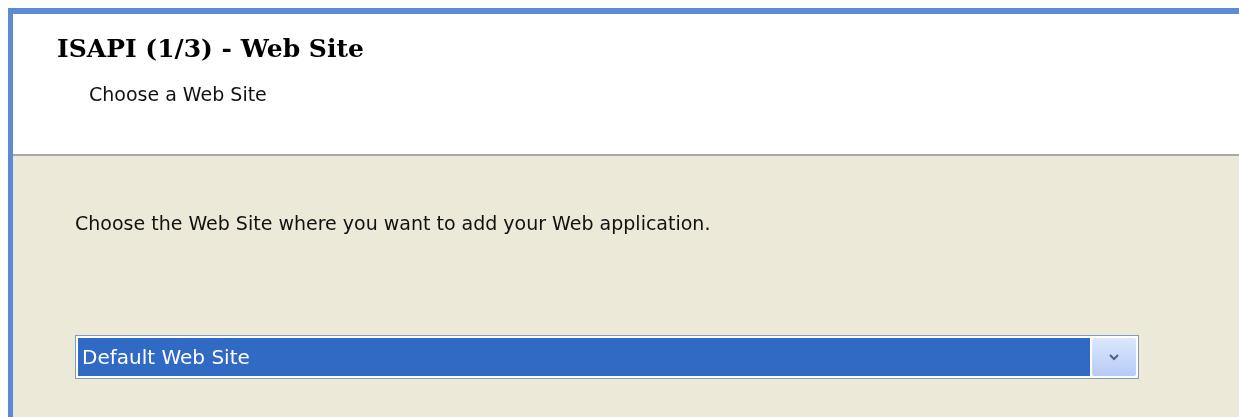  I want to click on web-site-dropdown: Default Web Site, so click(607, 357).